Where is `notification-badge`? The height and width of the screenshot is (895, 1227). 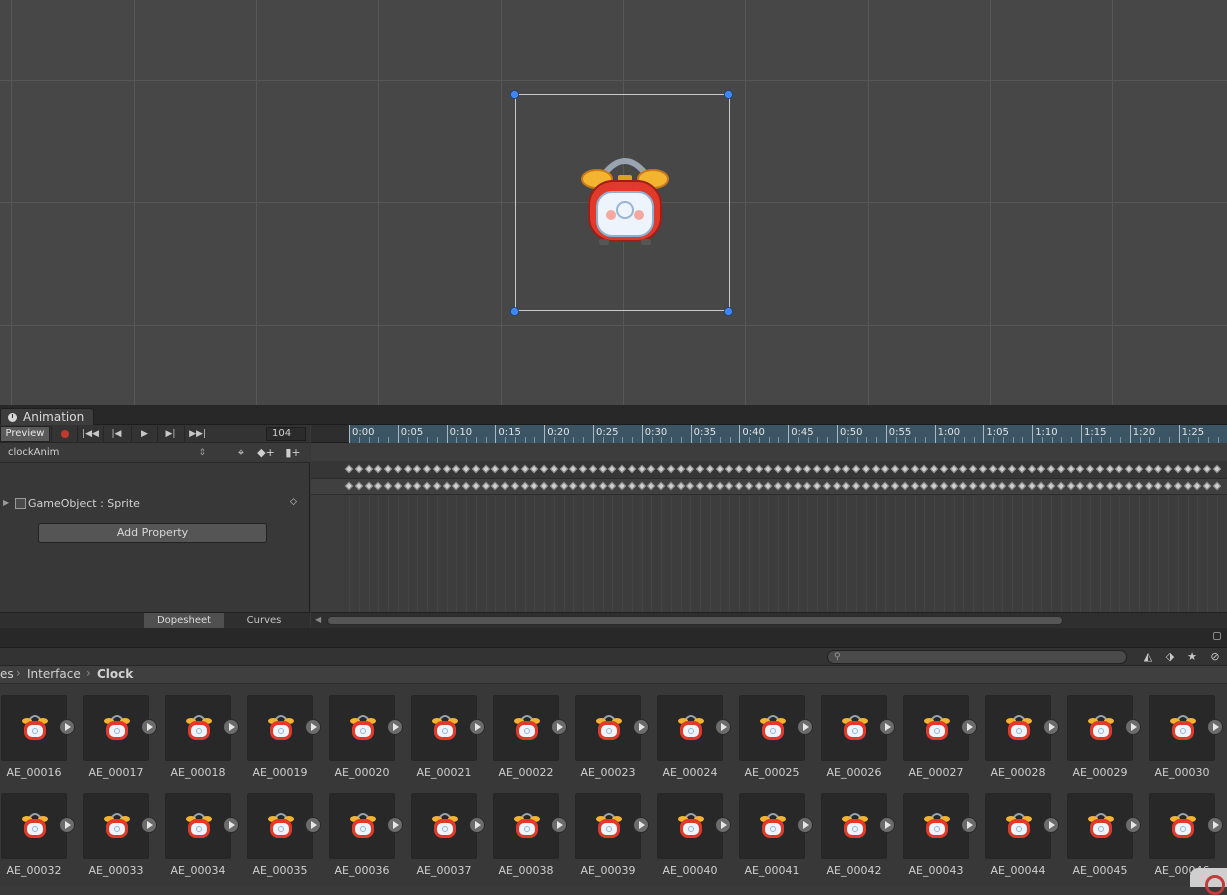
notification-badge is located at coordinates (1208, 881).